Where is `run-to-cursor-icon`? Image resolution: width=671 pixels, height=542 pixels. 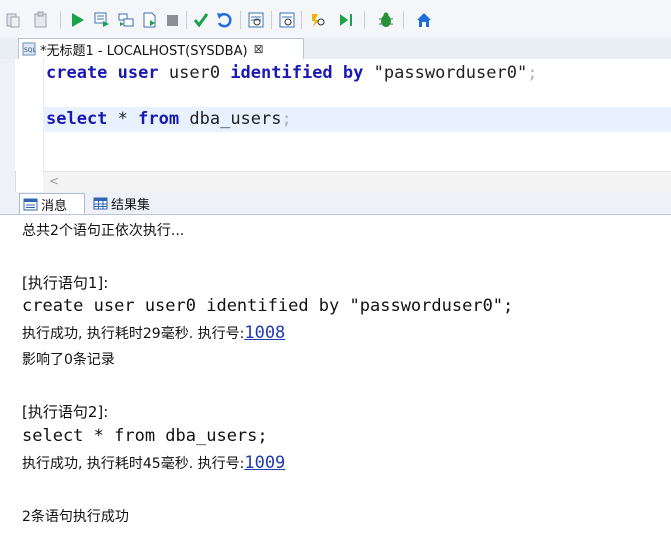 run-to-cursor-icon is located at coordinates (347, 20).